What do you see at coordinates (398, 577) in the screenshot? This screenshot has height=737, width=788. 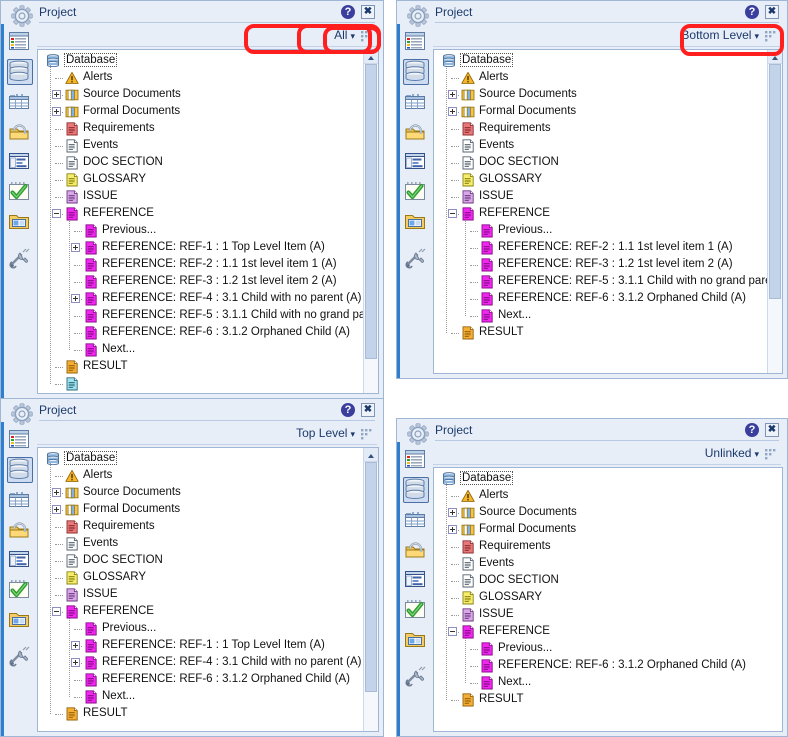 I see `panel-left-accent` at bounding box center [398, 577].